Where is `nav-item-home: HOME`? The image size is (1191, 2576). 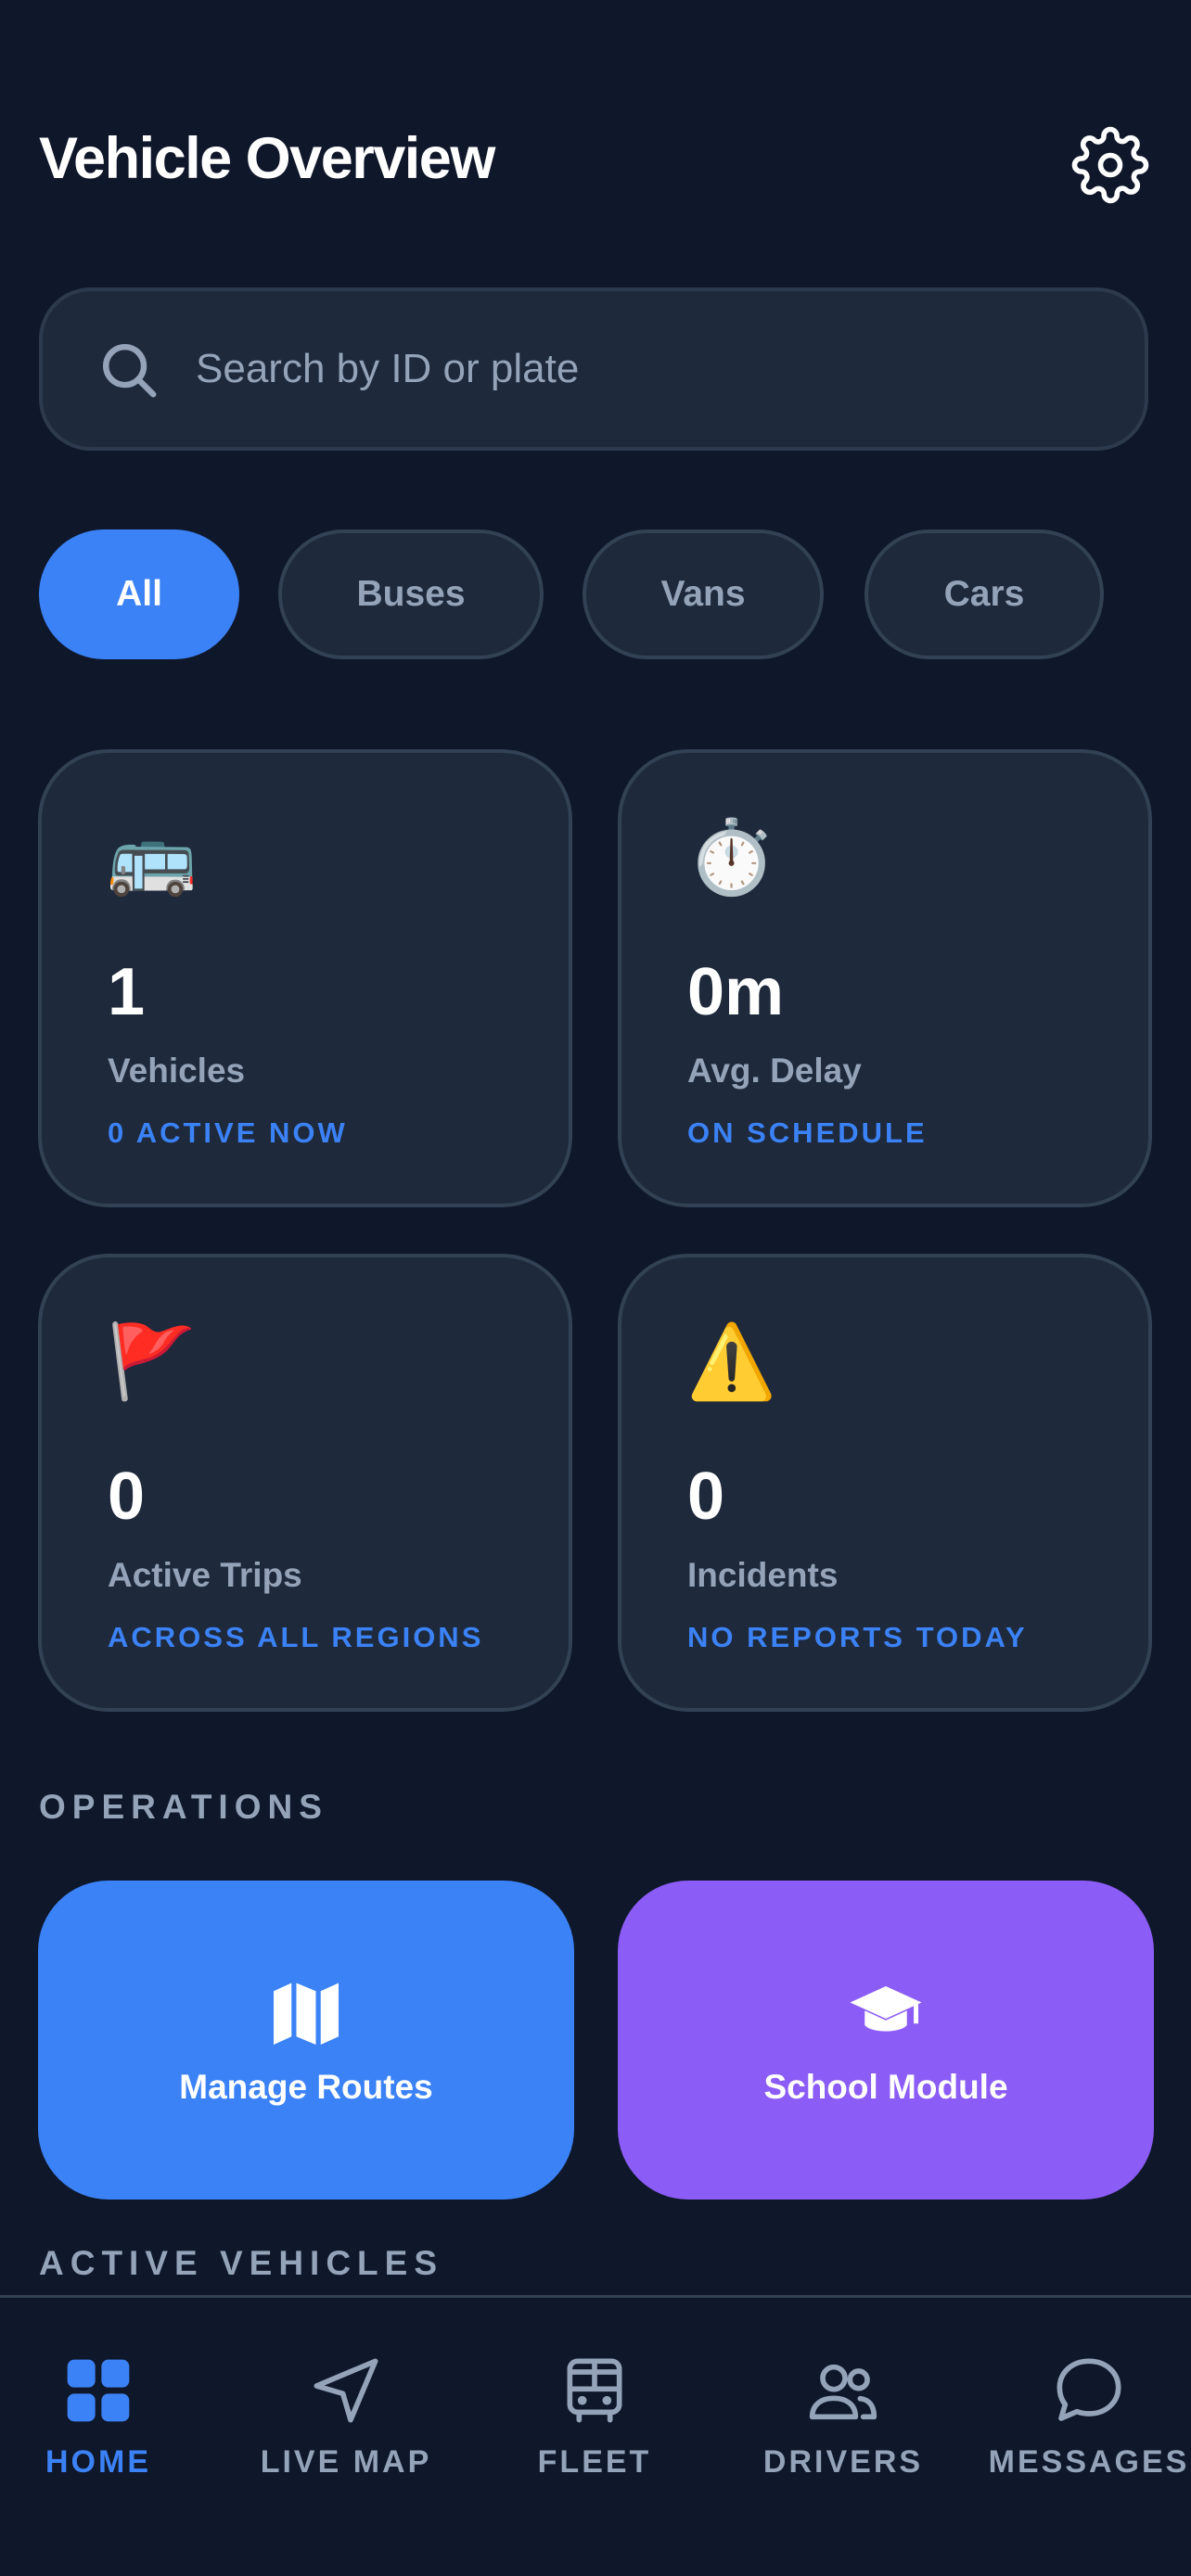
nav-item-home: HOME is located at coordinates (109, 2423).